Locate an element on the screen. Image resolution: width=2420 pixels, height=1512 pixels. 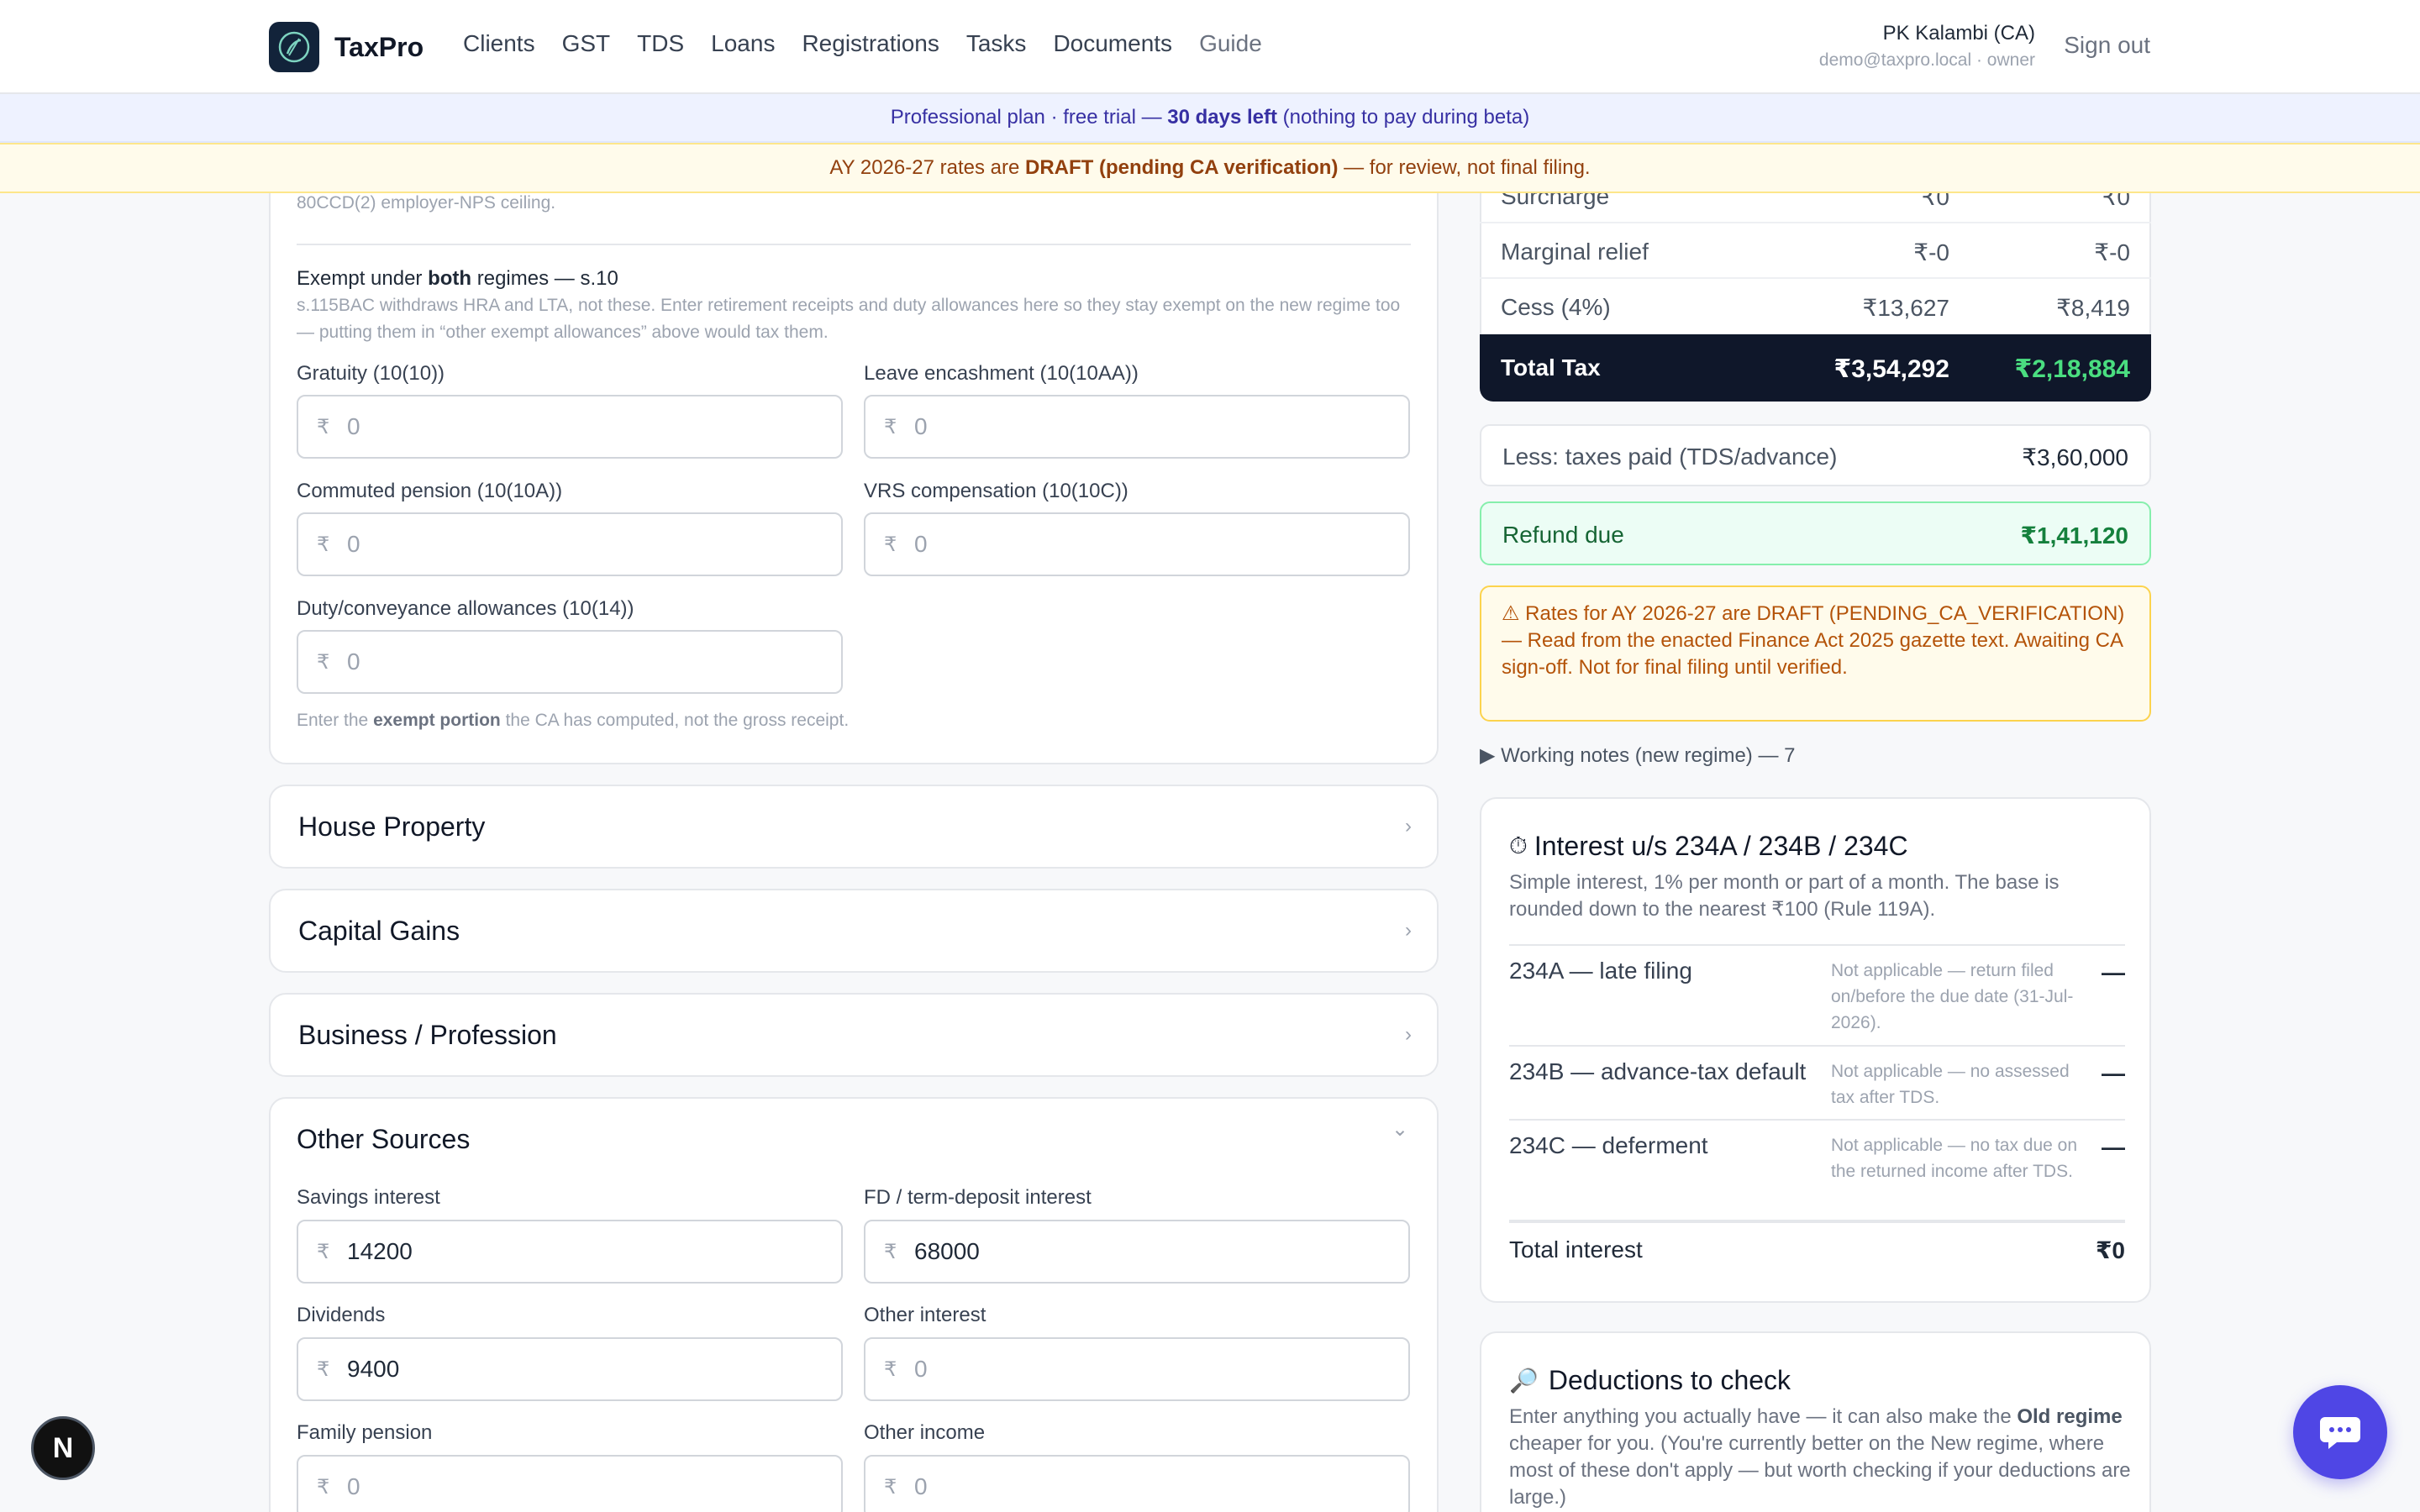
refund-due-row: Refund due ₹1,41,120 is located at coordinates (1815, 533).